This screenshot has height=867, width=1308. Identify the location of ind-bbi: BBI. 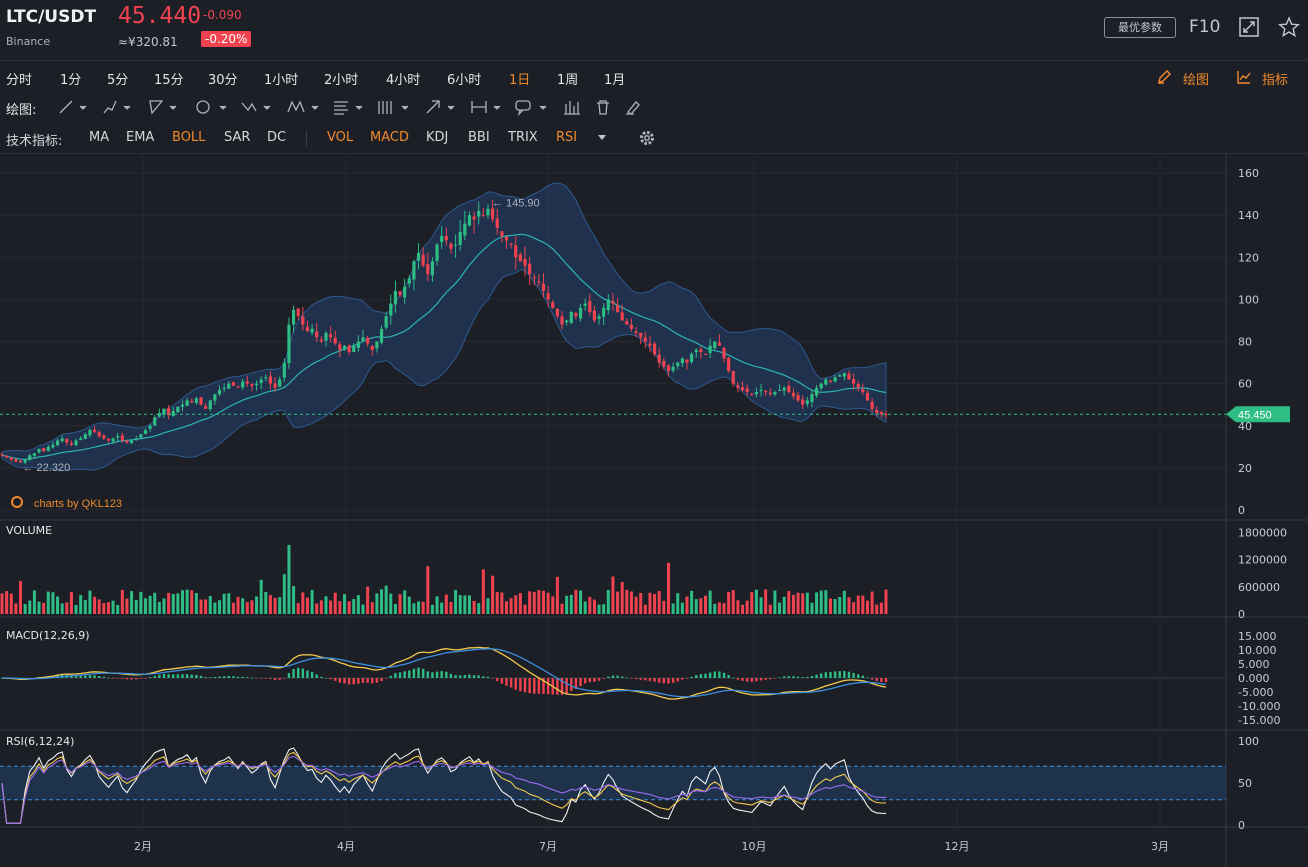
(479, 137).